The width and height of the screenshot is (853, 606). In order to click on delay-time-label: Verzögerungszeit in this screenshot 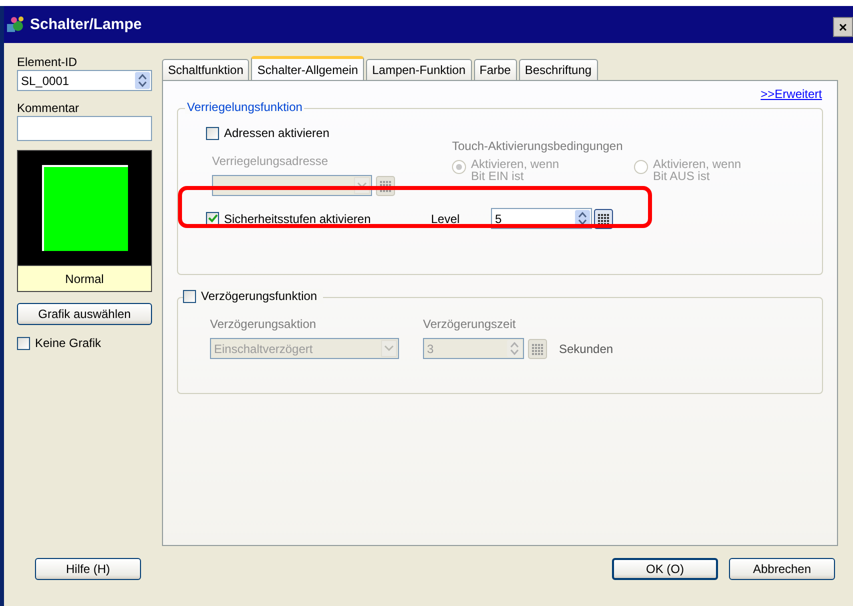, I will do `click(470, 324)`.